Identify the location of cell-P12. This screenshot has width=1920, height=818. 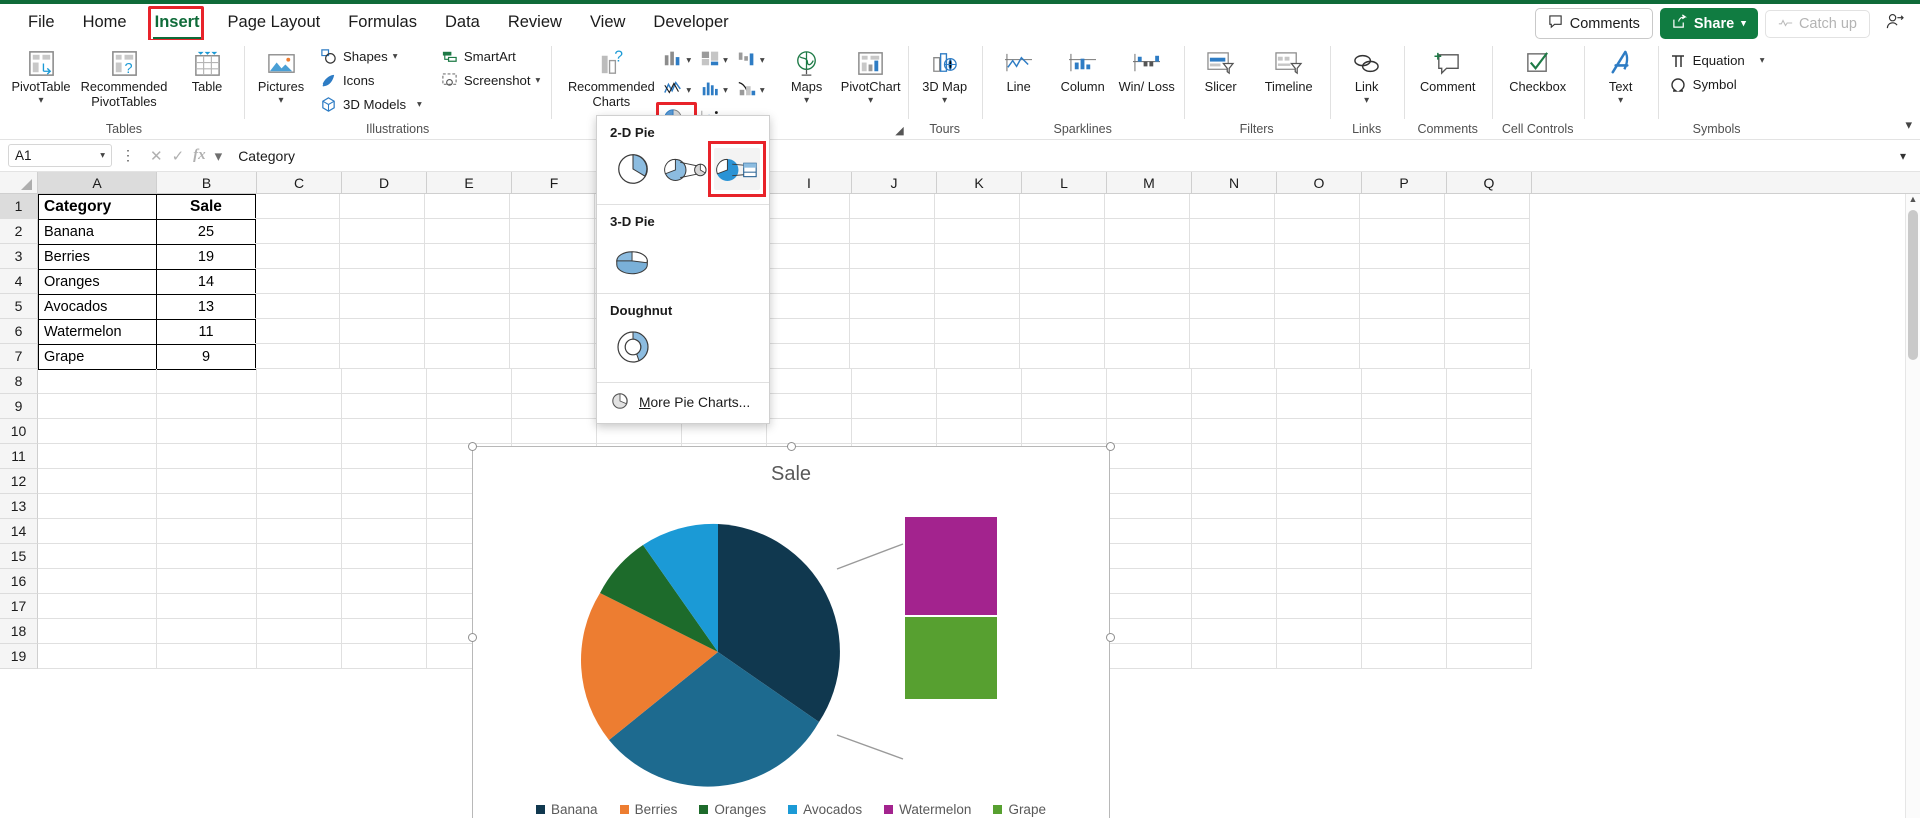
(1404, 481).